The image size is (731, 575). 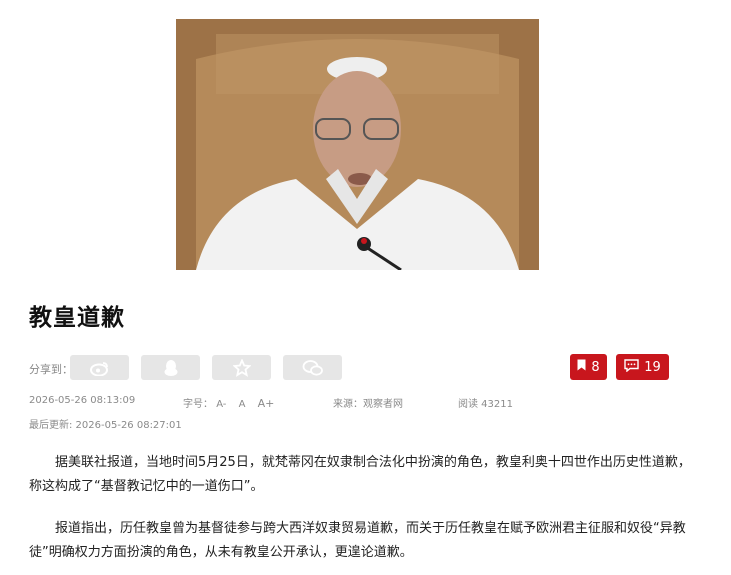 What do you see at coordinates (595, 367) in the screenshot?
I see `bookmark-count: 8` at bounding box center [595, 367].